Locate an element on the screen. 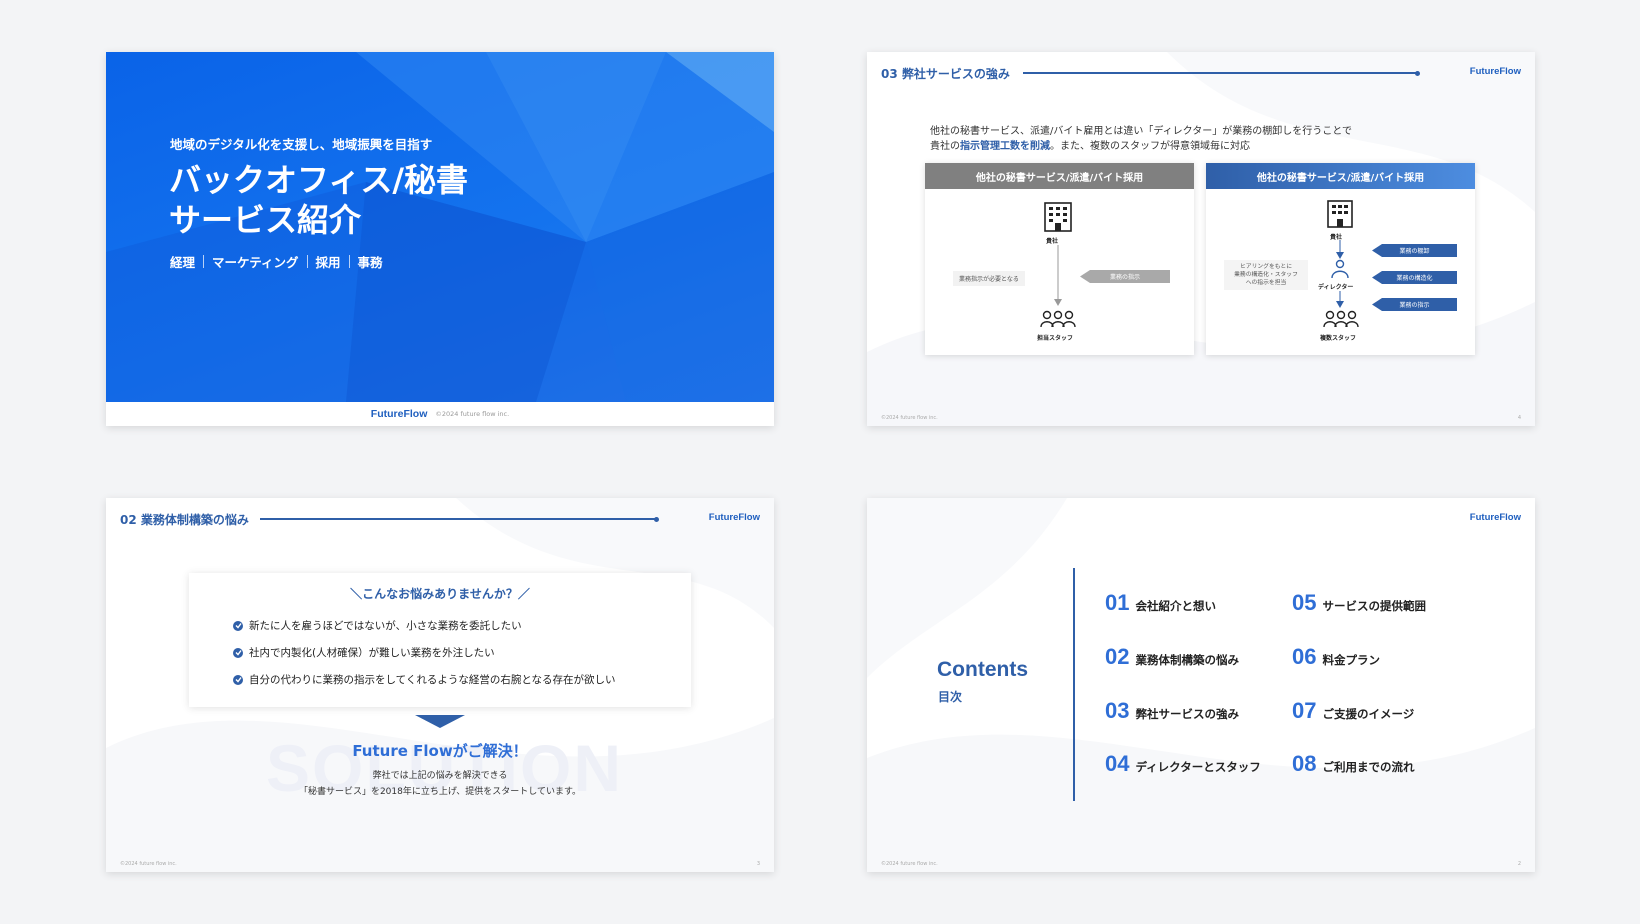 Image resolution: width=1640 pixels, height=924 pixels. intro-highlight: 指示管理工数を削減 is located at coordinates (1005, 146).